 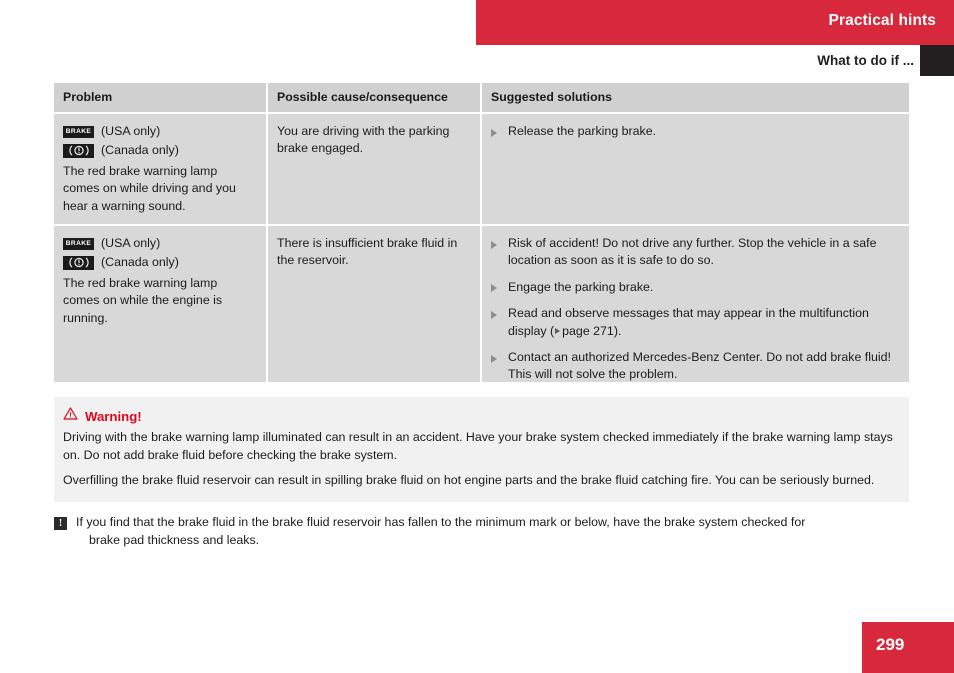 What do you see at coordinates (694, 287) in the screenshot?
I see `list-item: Engage the parking brake.` at bounding box center [694, 287].